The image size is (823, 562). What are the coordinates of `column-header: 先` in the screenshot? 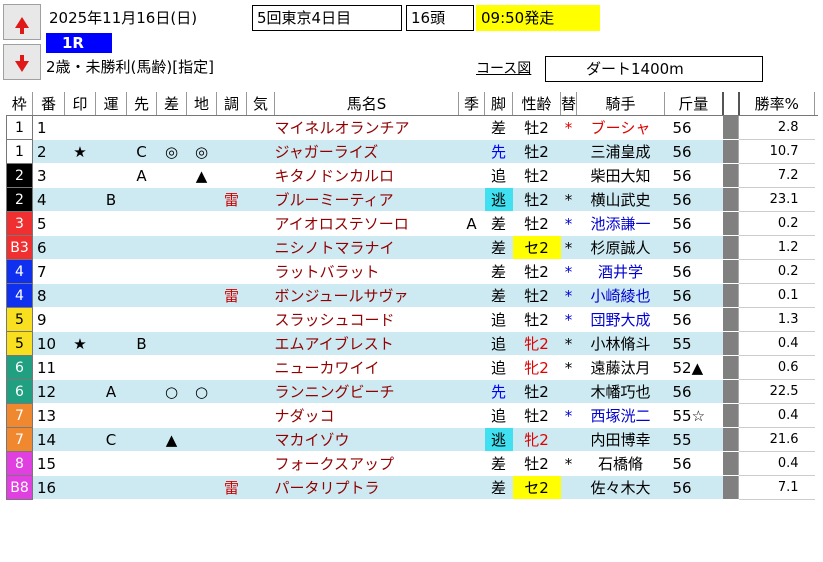 It's located at (141, 104).